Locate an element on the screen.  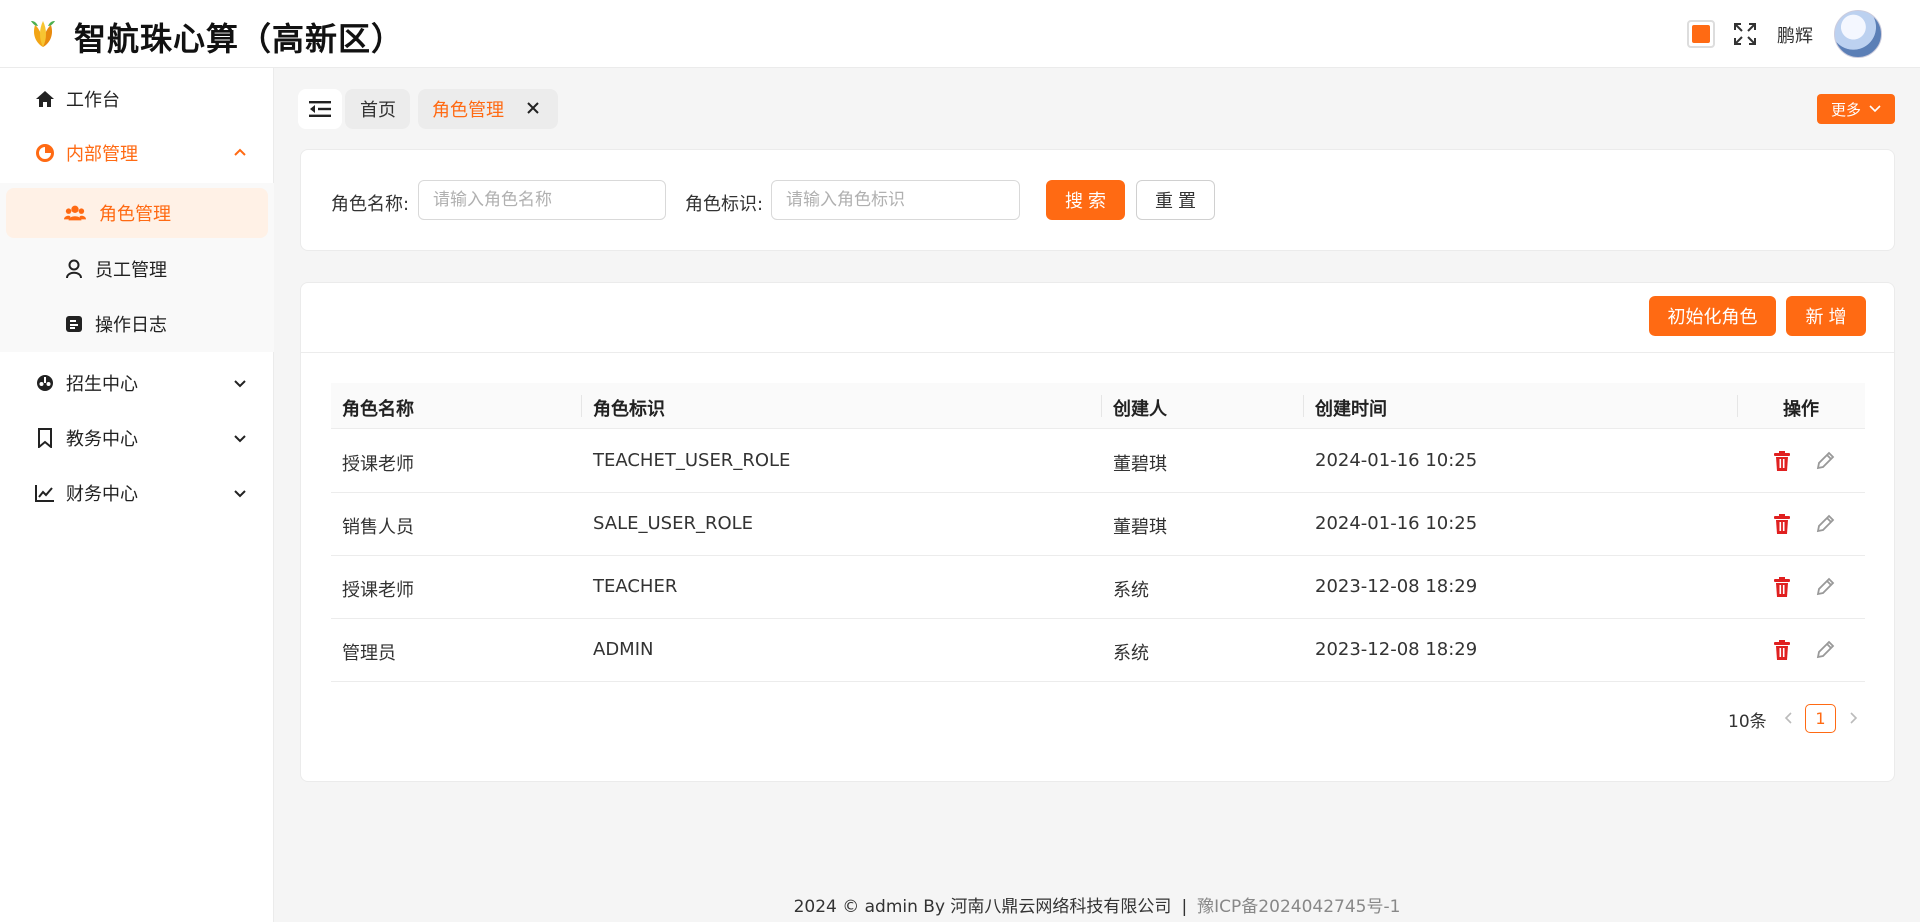
theme-color-picker is located at coordinates (1701, 34).